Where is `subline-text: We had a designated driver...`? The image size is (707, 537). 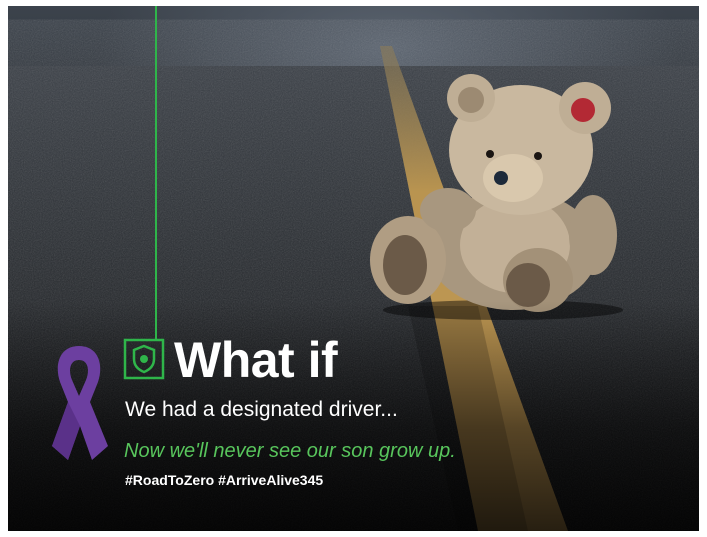 subline-text: We had a designated driver... is located at coordinates (261, 409).